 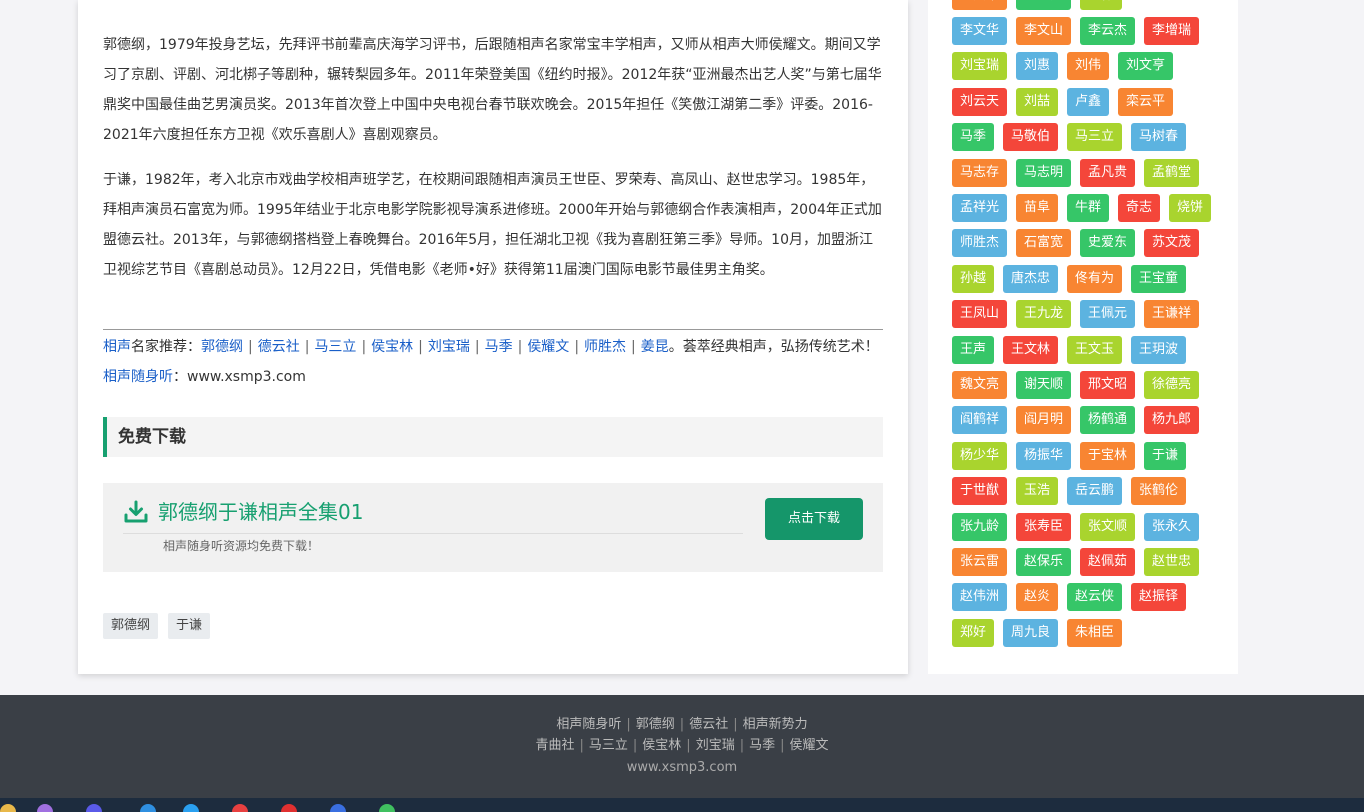 I want to click on artist-tag: 张寿臣, so click(x=1044, y=526).